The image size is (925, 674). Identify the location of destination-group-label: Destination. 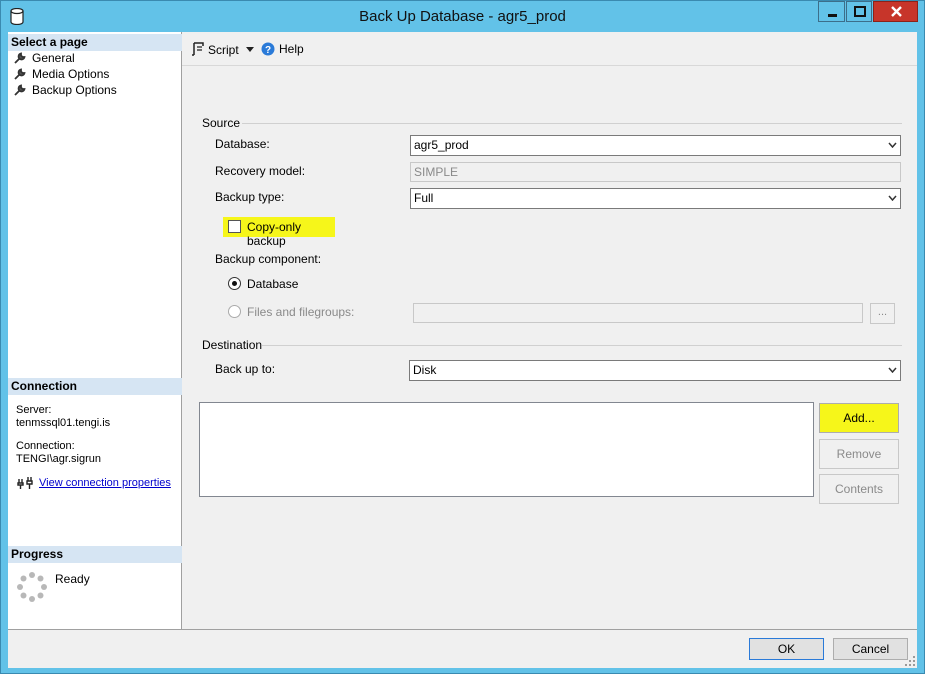
(232, 345).